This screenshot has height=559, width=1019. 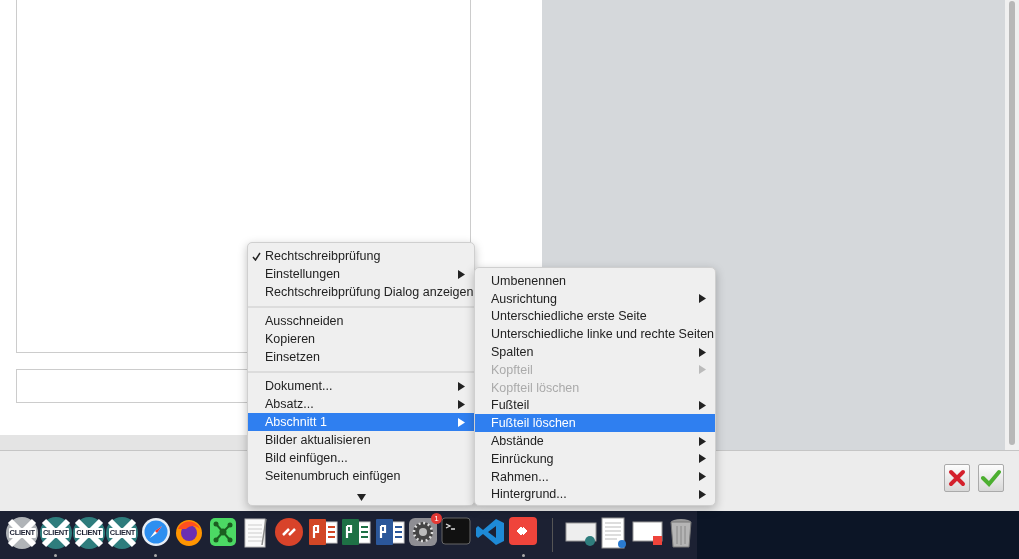 What do you see at coordinates (361, 274) in the screenshot?
I see `menu-item: Einstellungen` at bounding box center [361, 274].